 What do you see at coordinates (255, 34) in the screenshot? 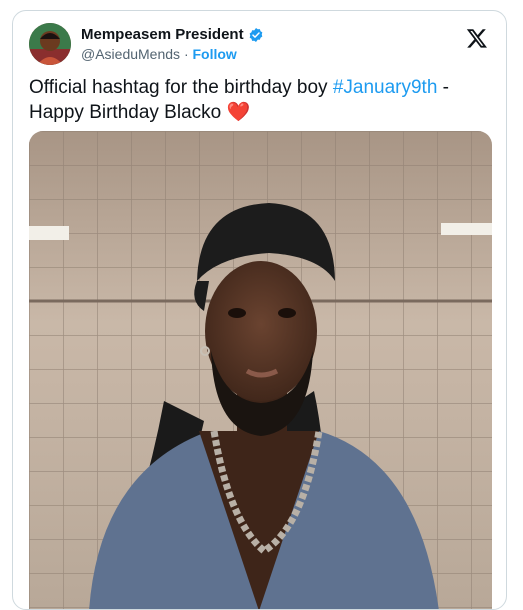
I see `verified-badge-icon` at bounding box center [255, 34].